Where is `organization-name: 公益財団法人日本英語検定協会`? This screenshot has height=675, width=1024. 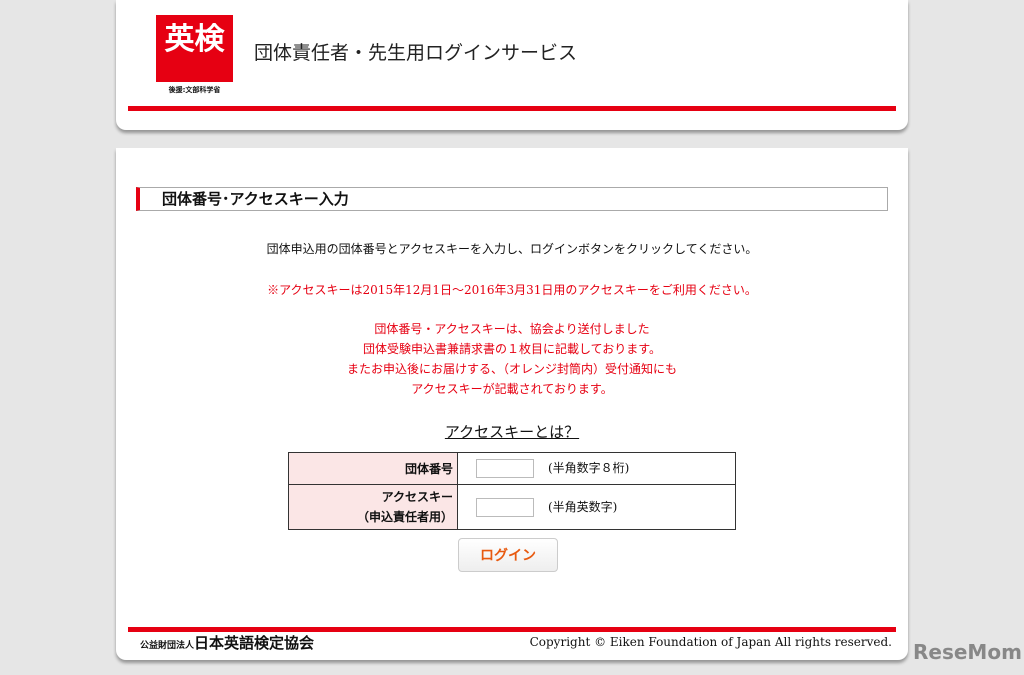 organization-name: 公益財団法人日本英語検定協会 is located at coordinates (227, 642).